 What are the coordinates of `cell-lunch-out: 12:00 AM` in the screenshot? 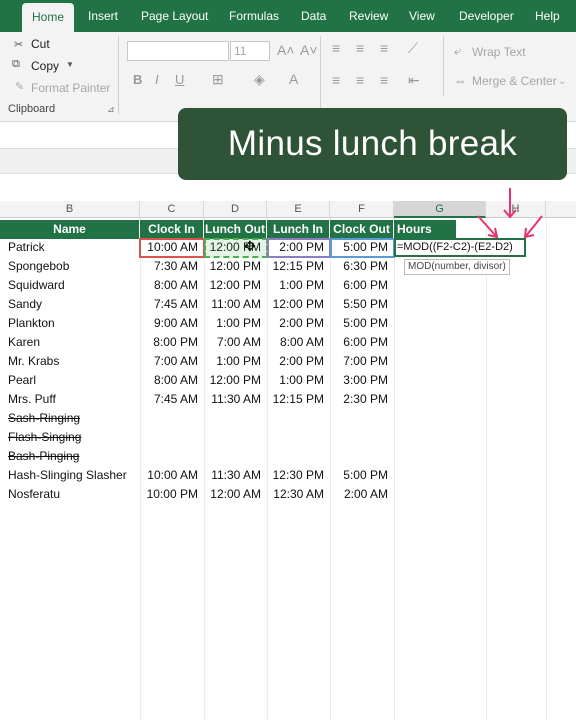 It's located at (235, 494).